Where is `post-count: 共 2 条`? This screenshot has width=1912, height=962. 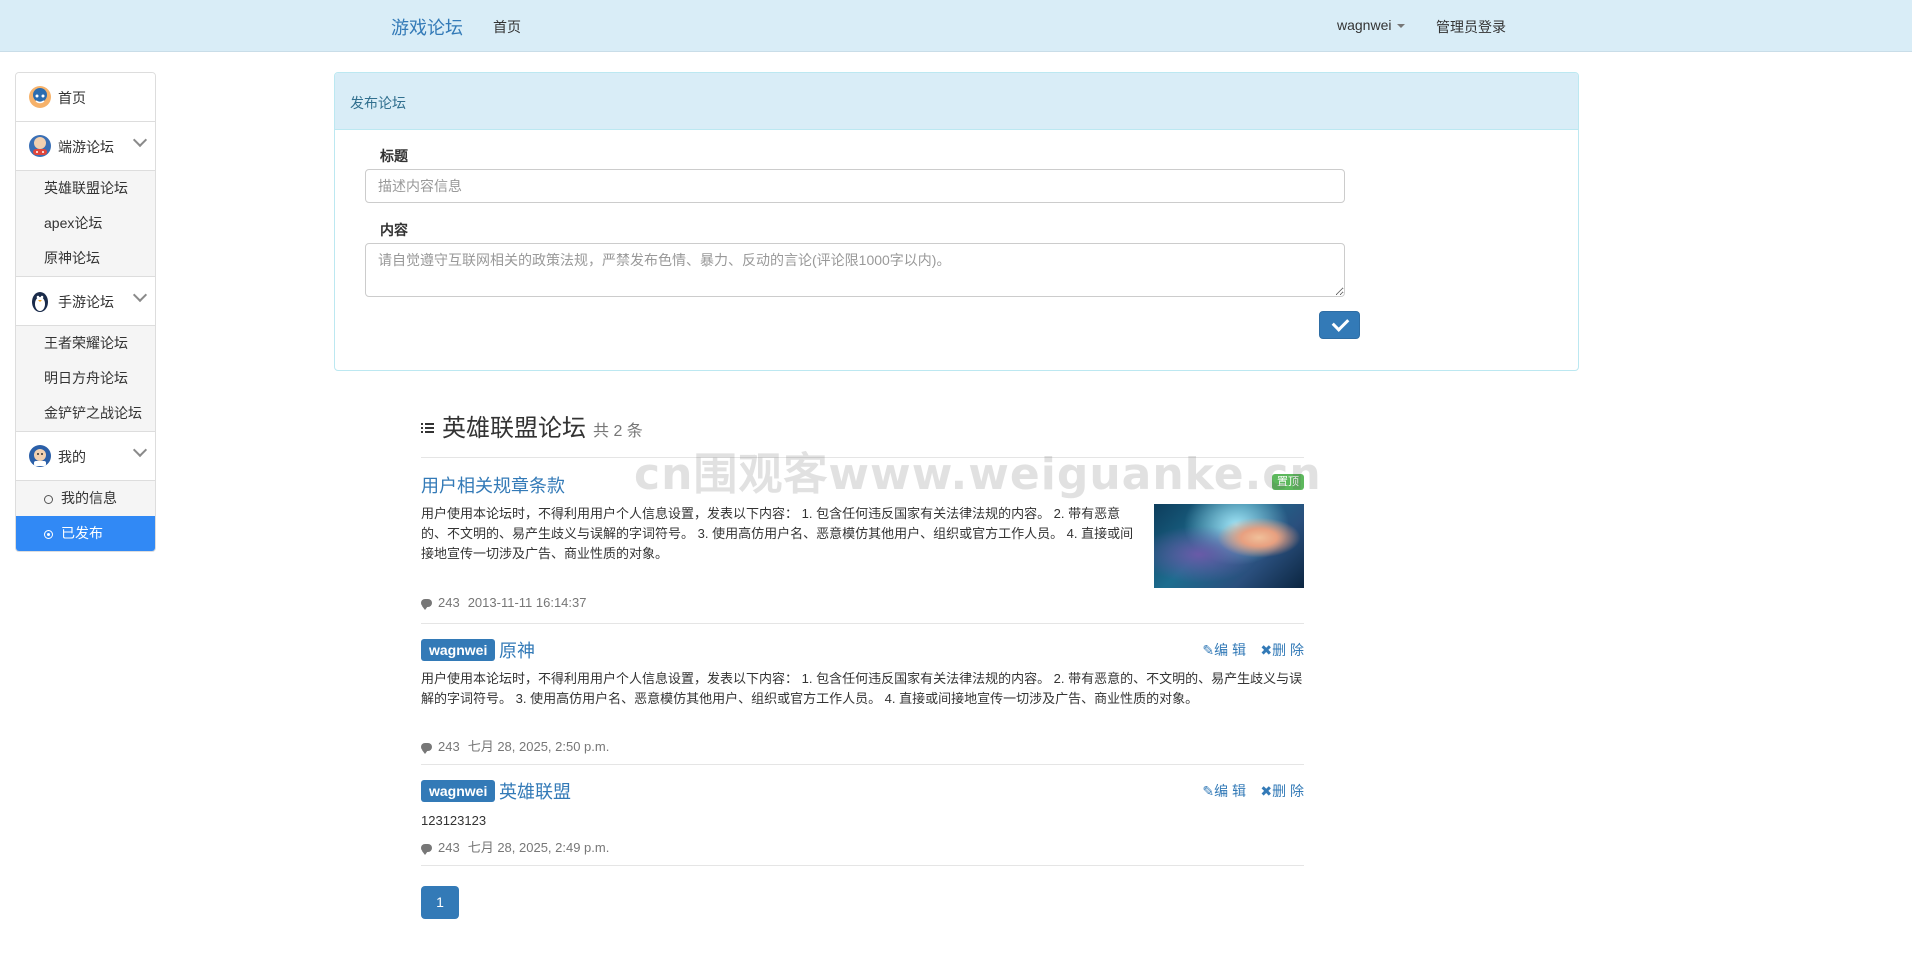
post-count: 共 2 条 is located at coordinates (618, 431).